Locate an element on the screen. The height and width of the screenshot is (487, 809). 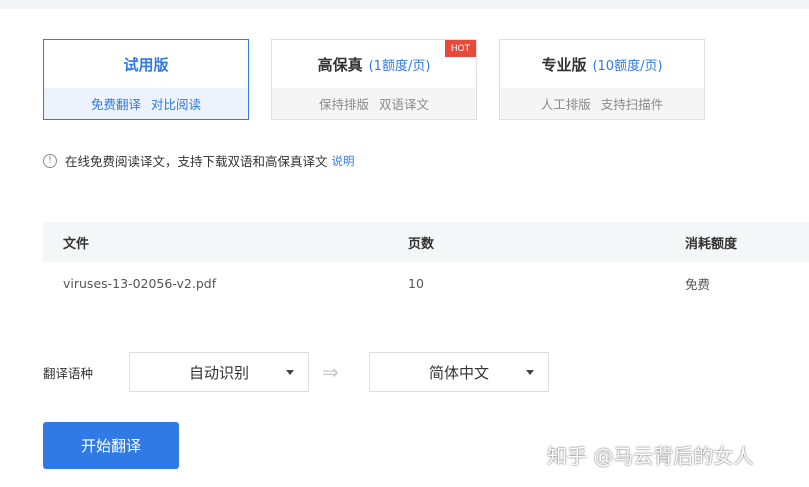
notice-text: 在线免费阅读译文，支持下载双语和高保真译文 is located at coordinates (196, 161).